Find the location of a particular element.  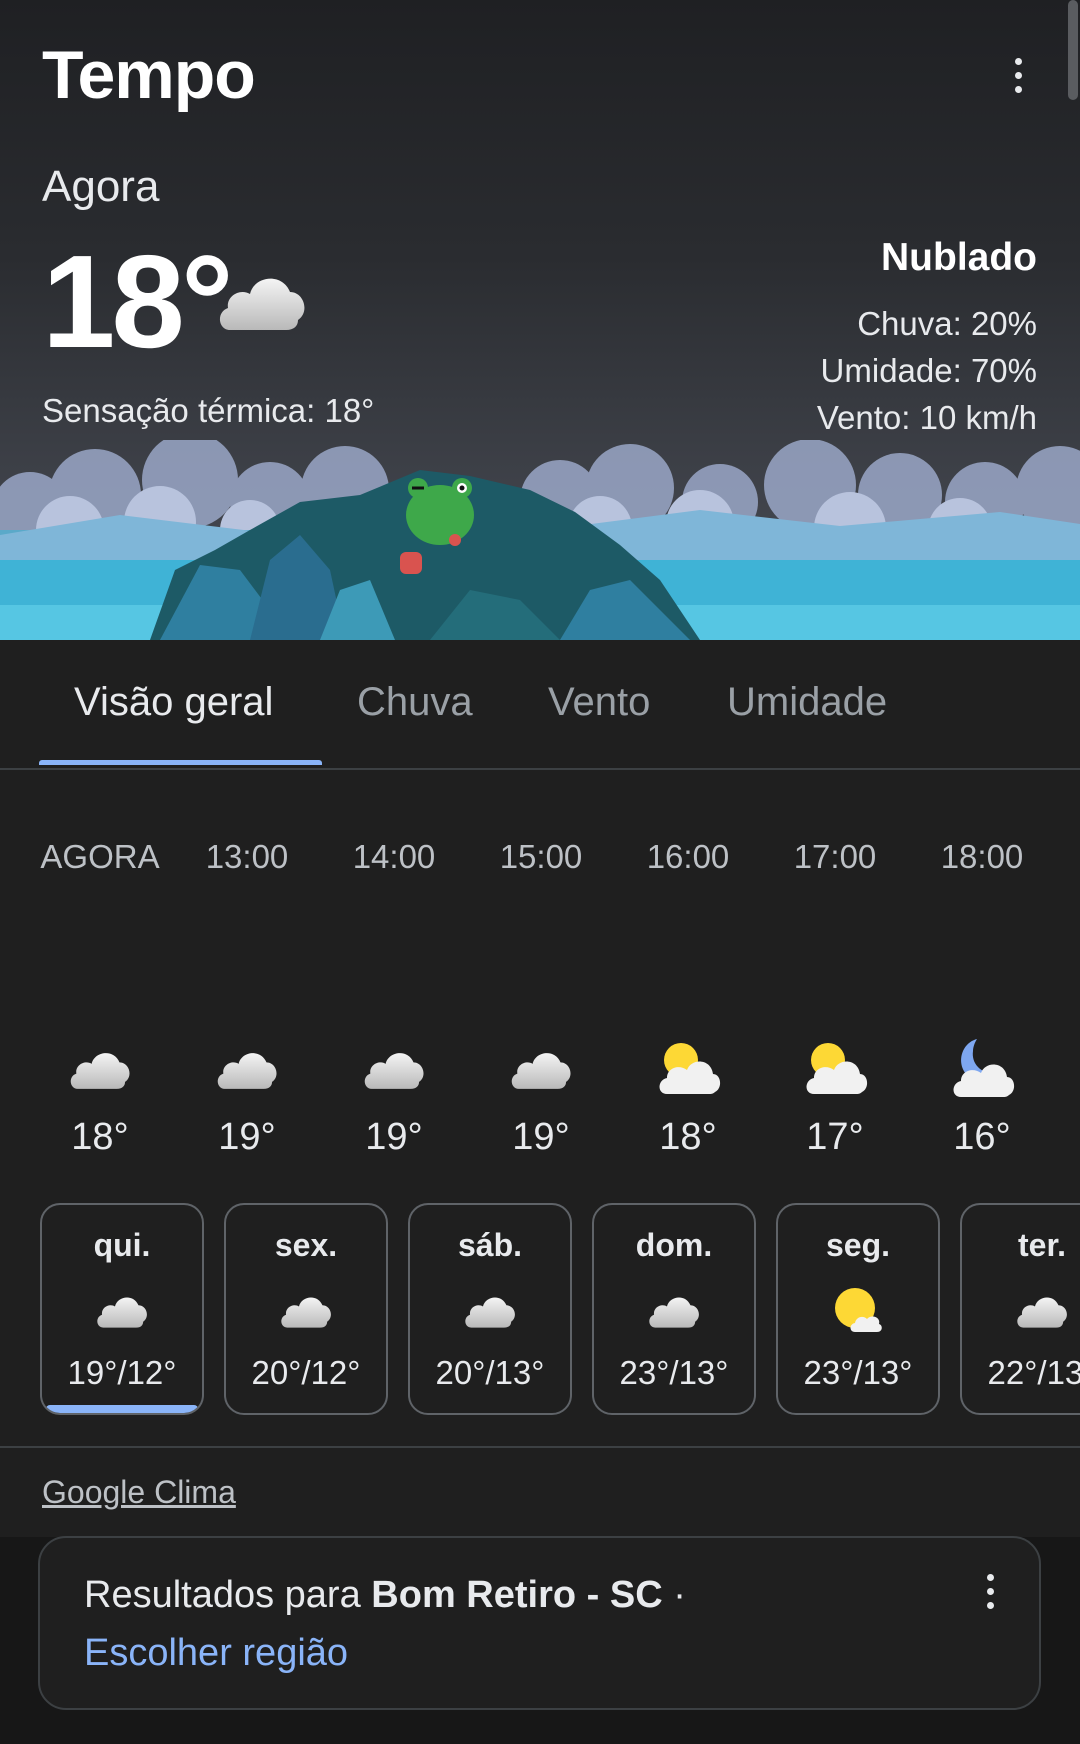

wind-value: Vento: 10 km/h is located at coordinates (926, 417).